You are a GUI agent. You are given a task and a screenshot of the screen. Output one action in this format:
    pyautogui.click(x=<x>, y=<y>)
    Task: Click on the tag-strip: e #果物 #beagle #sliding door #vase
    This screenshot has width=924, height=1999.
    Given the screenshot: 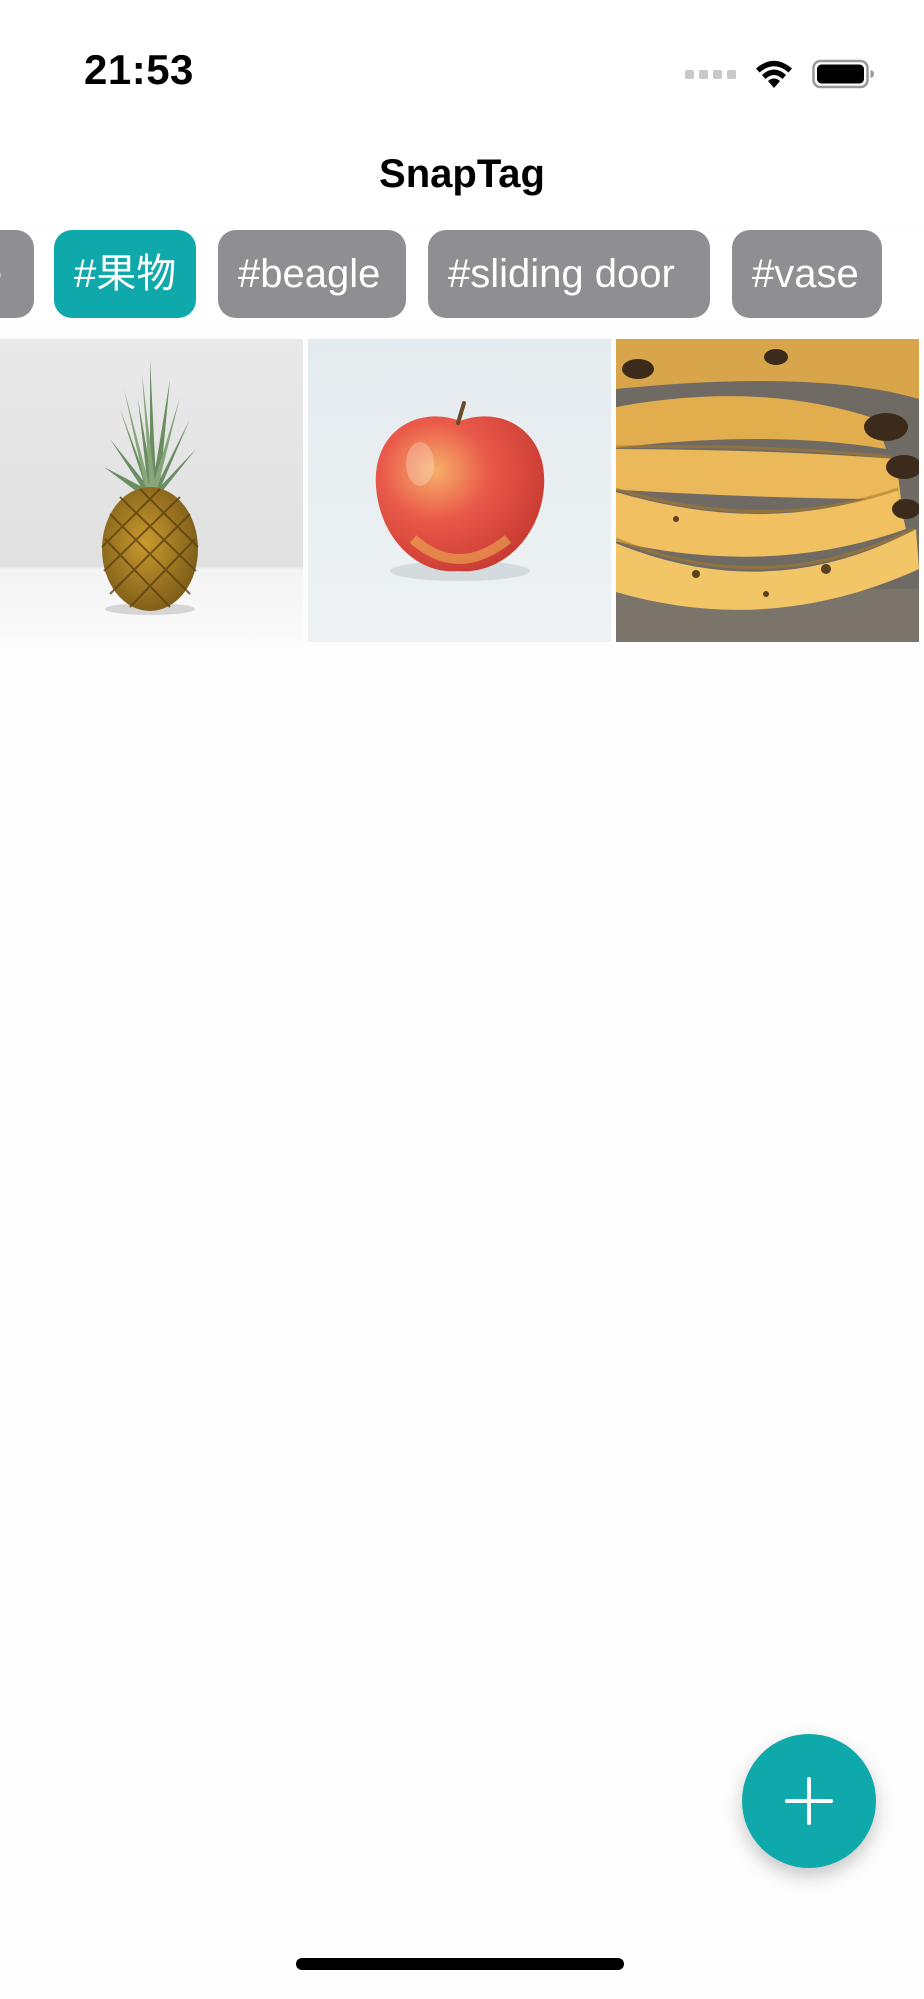 What is the action you would take?
    pyautogui.click(x=462, y=275)
    